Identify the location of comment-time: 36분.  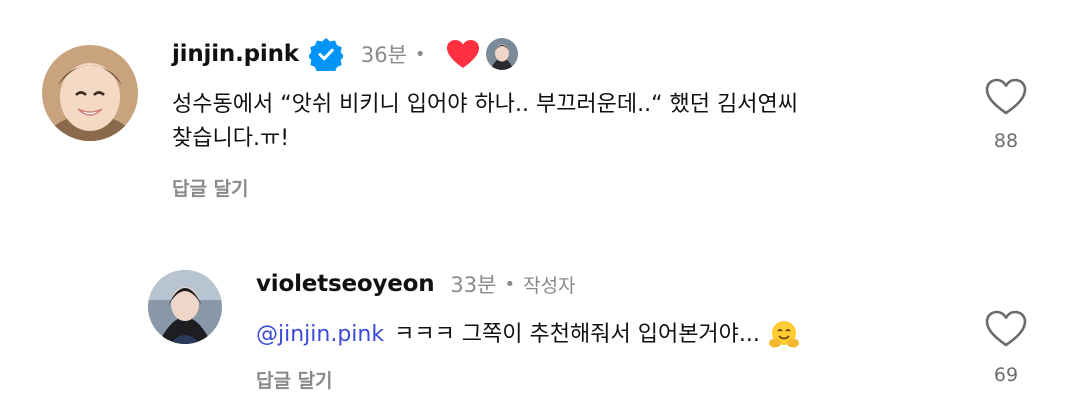
(383, 55).